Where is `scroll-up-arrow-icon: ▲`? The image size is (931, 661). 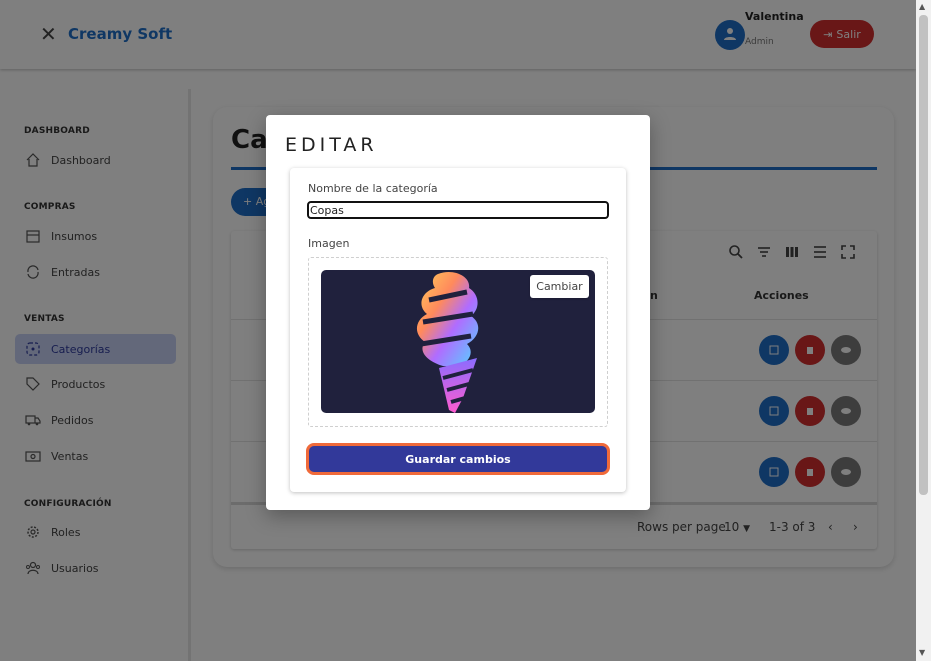 scroll-up-arrow-icon: ▲ is located at coordinates (922, 6).